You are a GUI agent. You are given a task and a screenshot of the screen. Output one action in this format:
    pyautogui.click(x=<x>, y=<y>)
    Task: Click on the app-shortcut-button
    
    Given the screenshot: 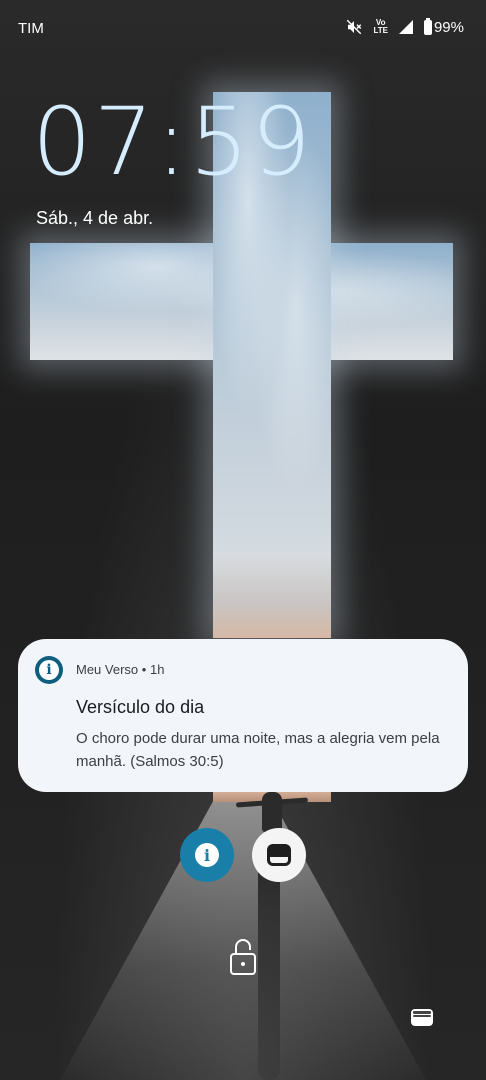 What is the action you would take?
    pyautogui.click(x=279, y=855)
    